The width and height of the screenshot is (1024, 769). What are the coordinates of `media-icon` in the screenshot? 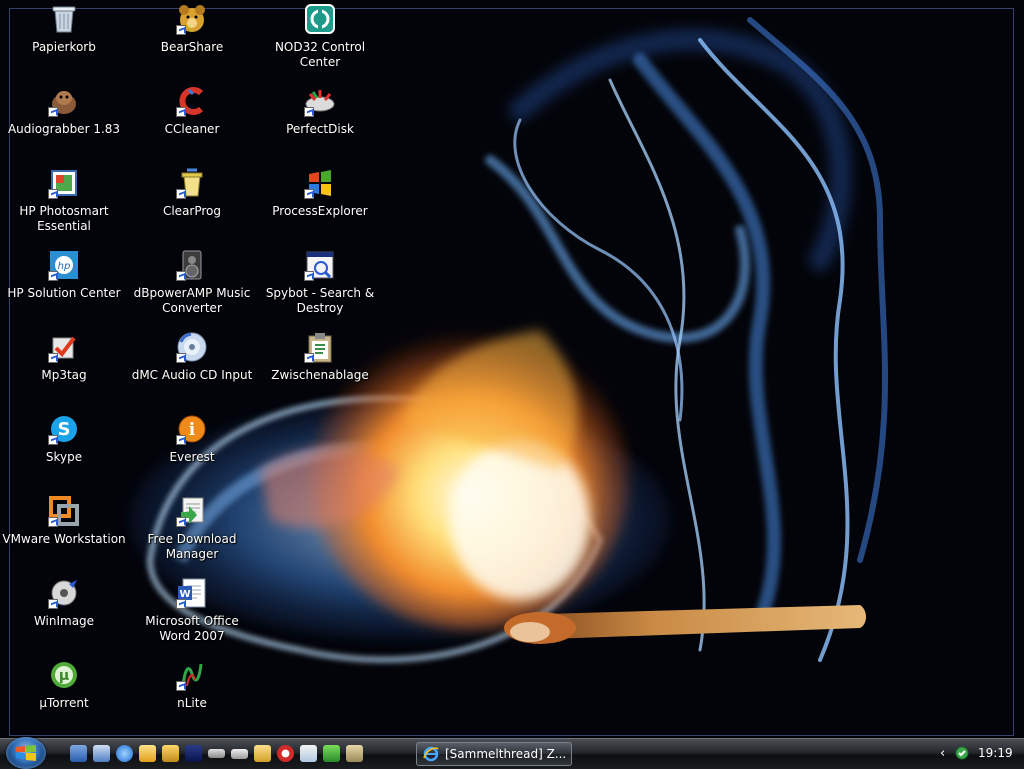 It's located at (331, 753).